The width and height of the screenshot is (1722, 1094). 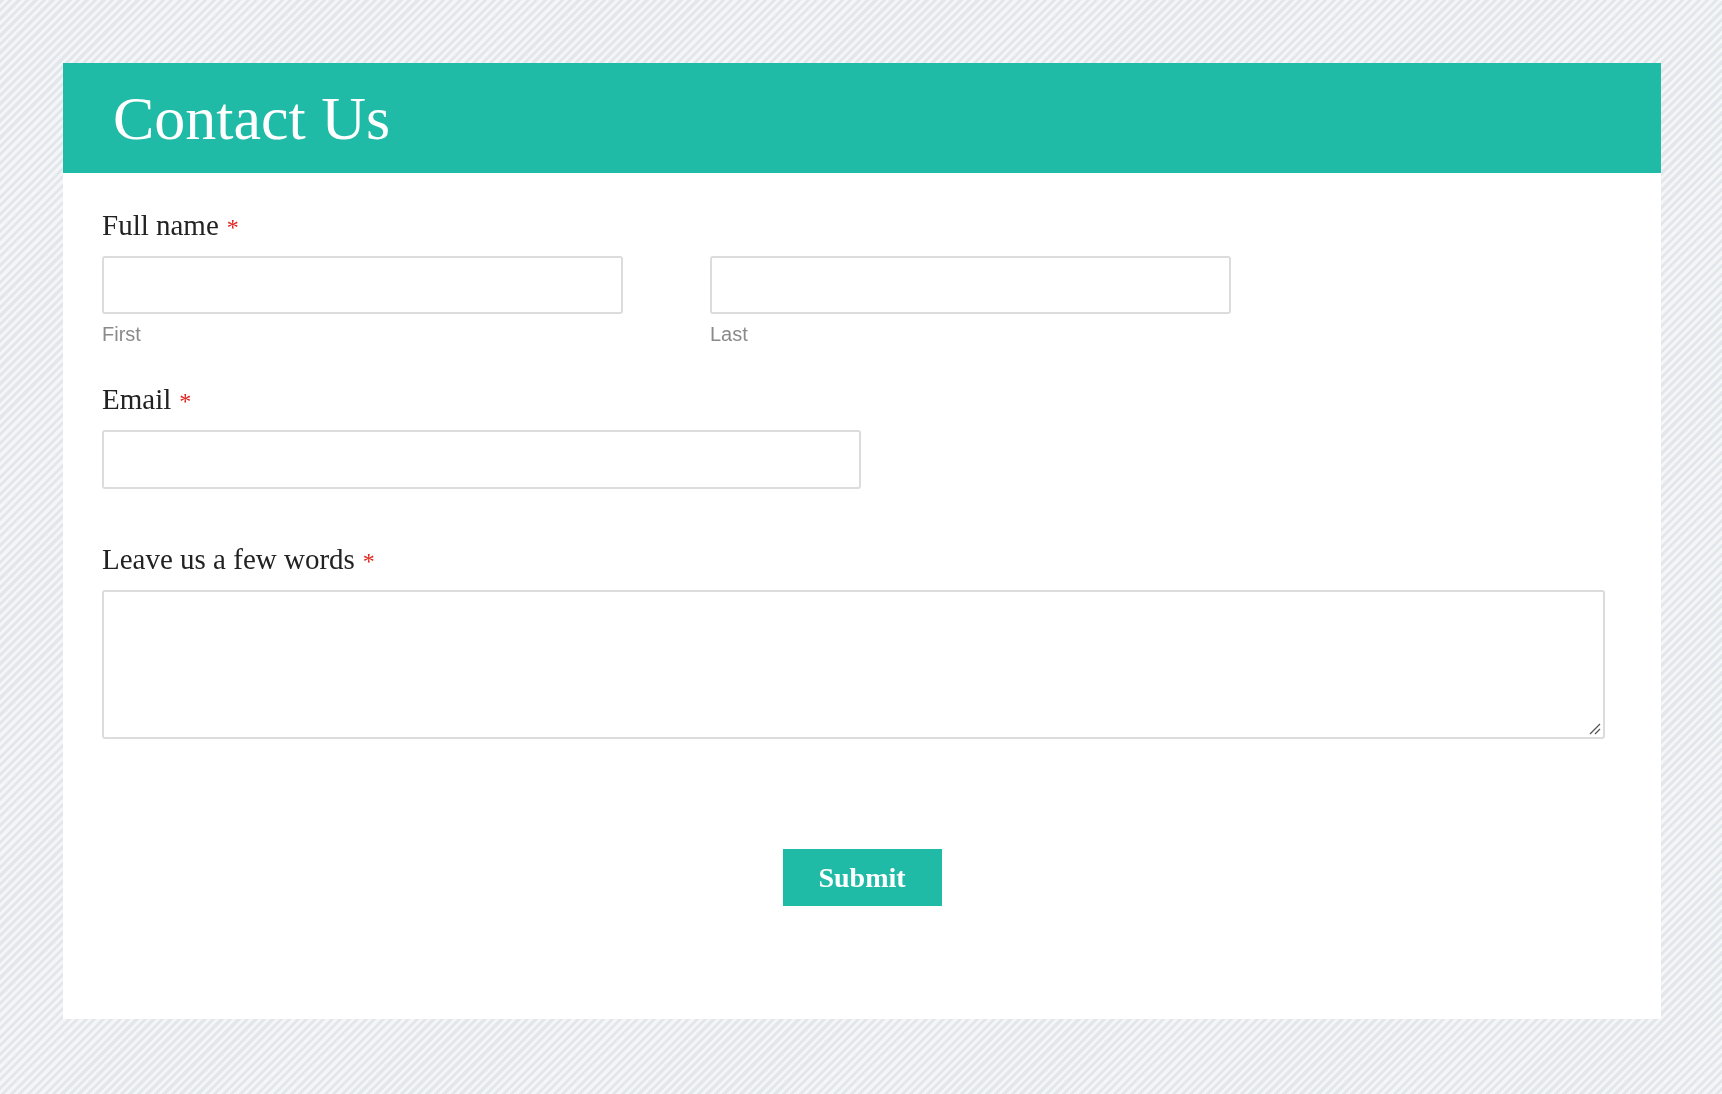 I want to click on sublabel: Last, so click(x=729, y=334).